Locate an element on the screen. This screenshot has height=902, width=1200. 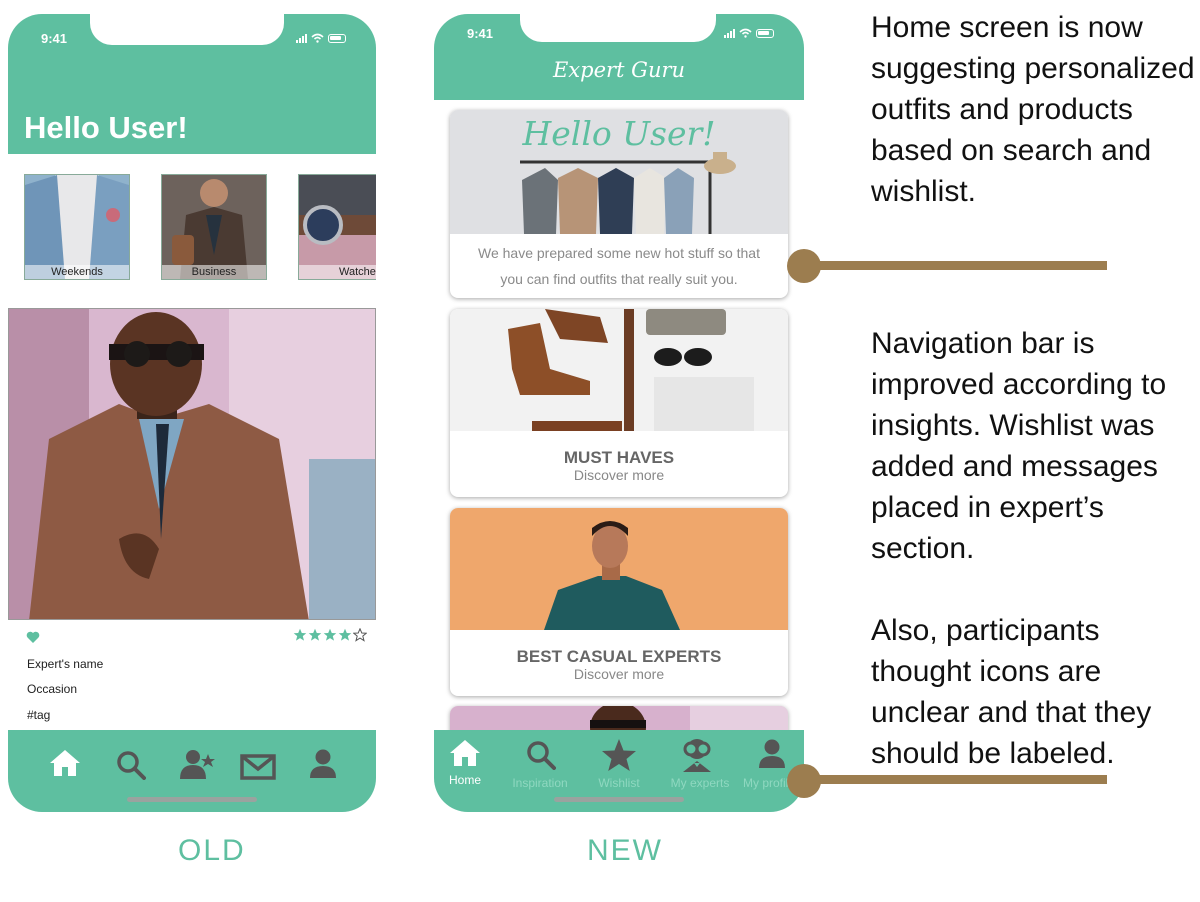
watch-image is located at coordinates (337, 227).